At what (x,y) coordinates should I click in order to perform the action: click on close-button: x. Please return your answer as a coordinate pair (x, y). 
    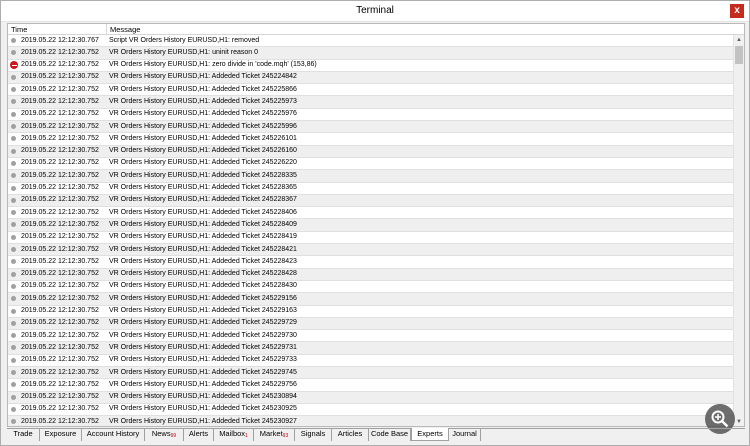
    Looking at the image, I should click on (737, 11).